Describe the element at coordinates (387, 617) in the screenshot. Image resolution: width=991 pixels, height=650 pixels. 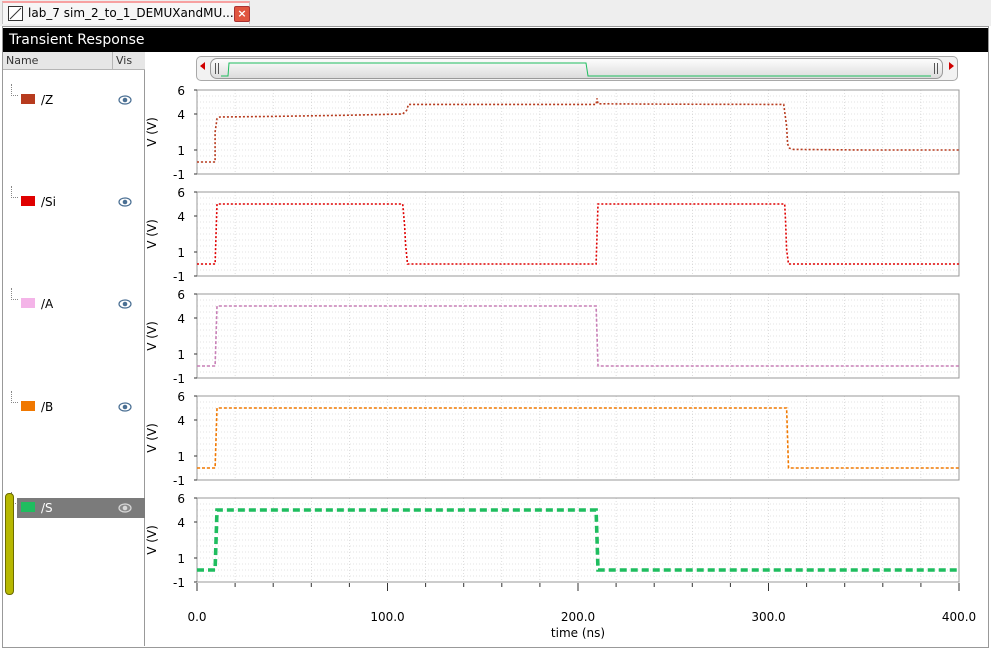
I see `x-tick-label: 100.0` at that location.